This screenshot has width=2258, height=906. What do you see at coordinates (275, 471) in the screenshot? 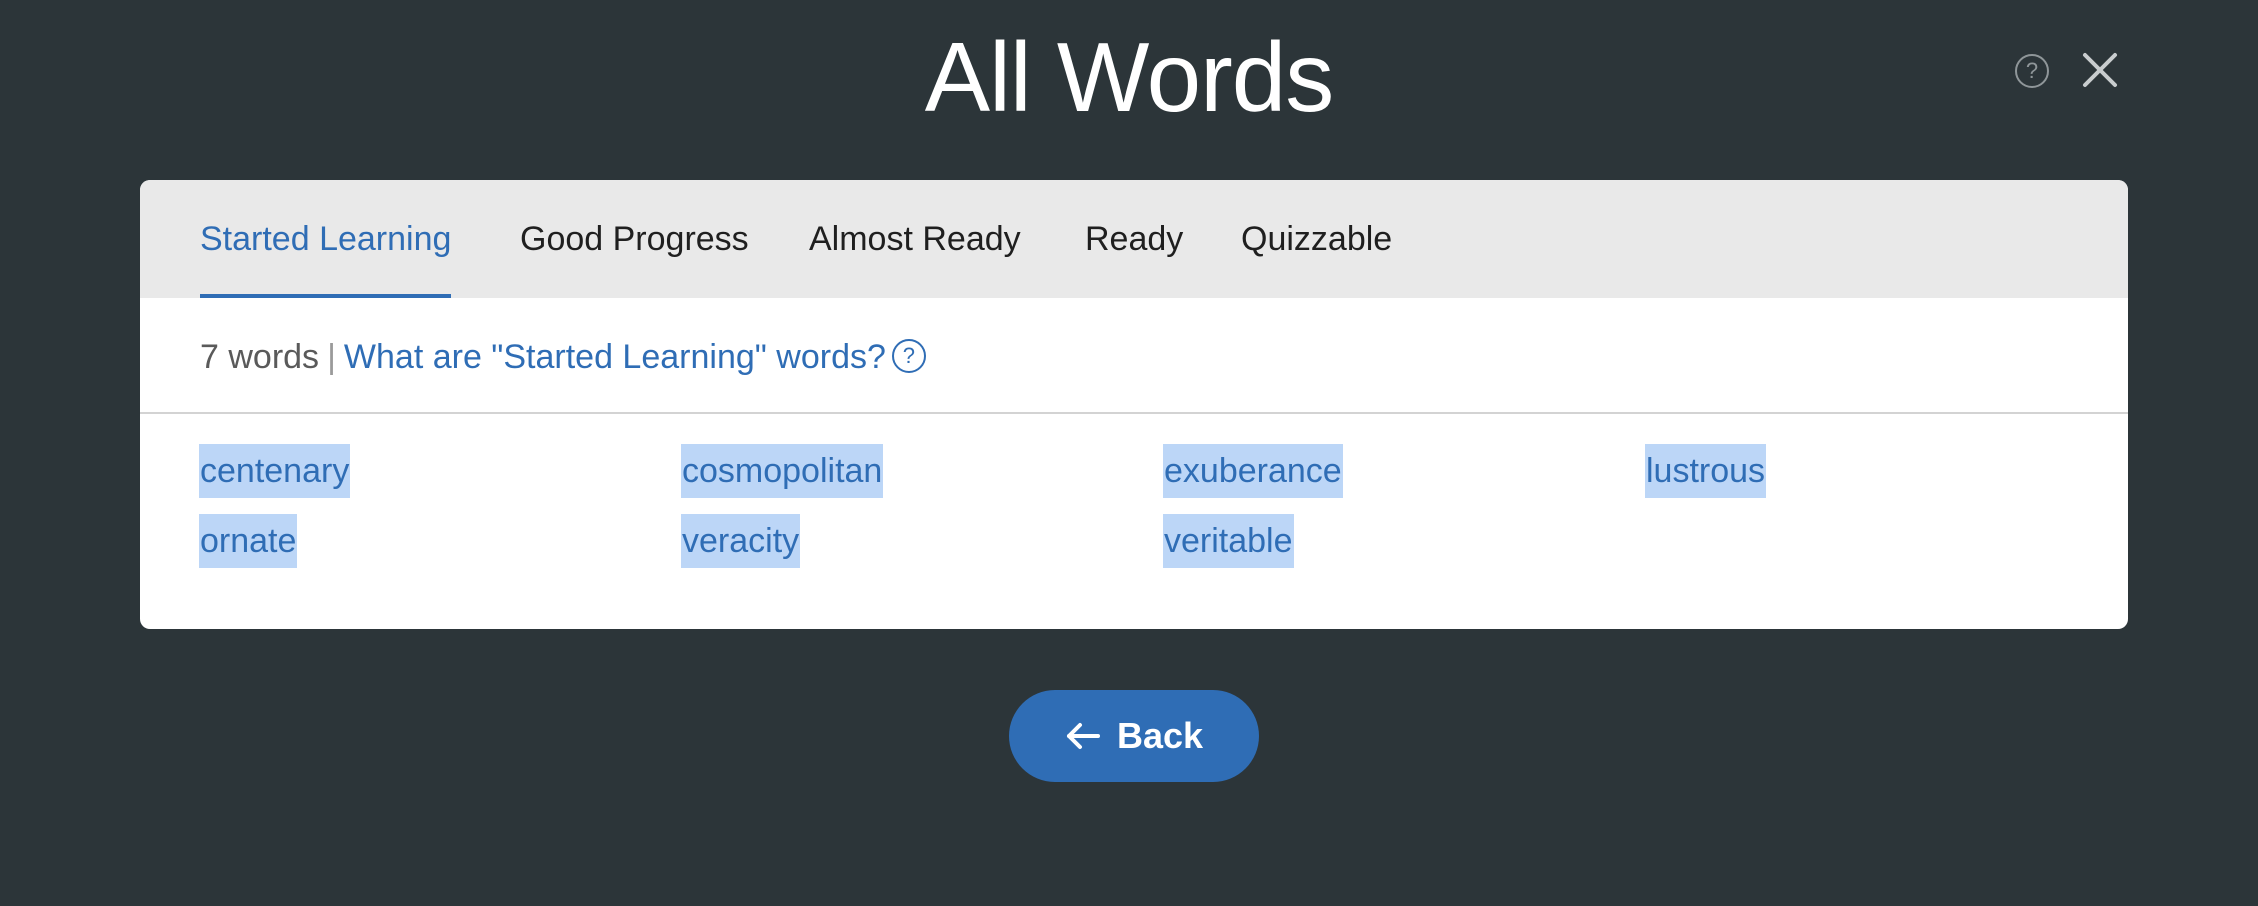
I see `word-link-centenary: centenary` at bounding box center [275, 471].